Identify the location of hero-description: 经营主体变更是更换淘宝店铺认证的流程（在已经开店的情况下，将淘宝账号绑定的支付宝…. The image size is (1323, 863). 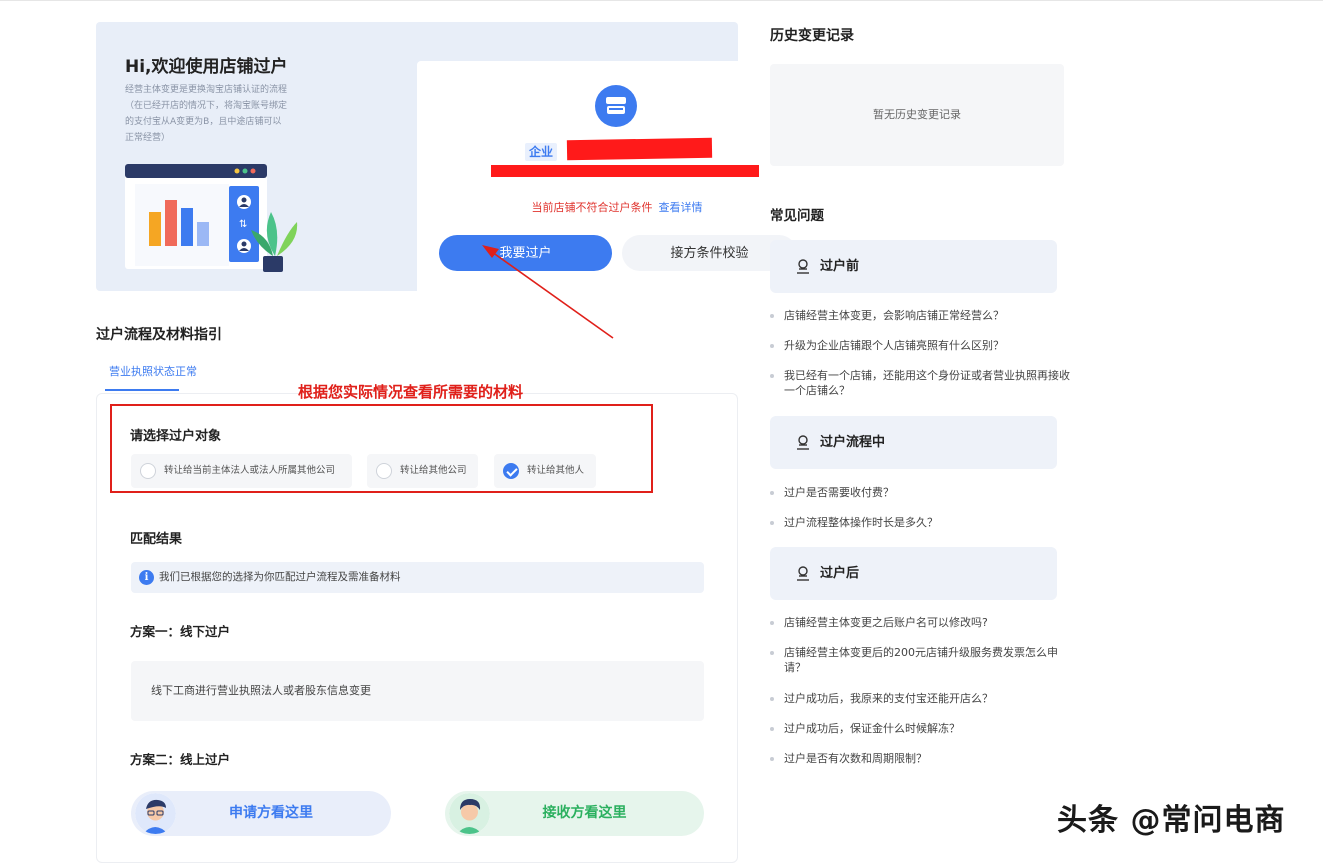
(206, 114).